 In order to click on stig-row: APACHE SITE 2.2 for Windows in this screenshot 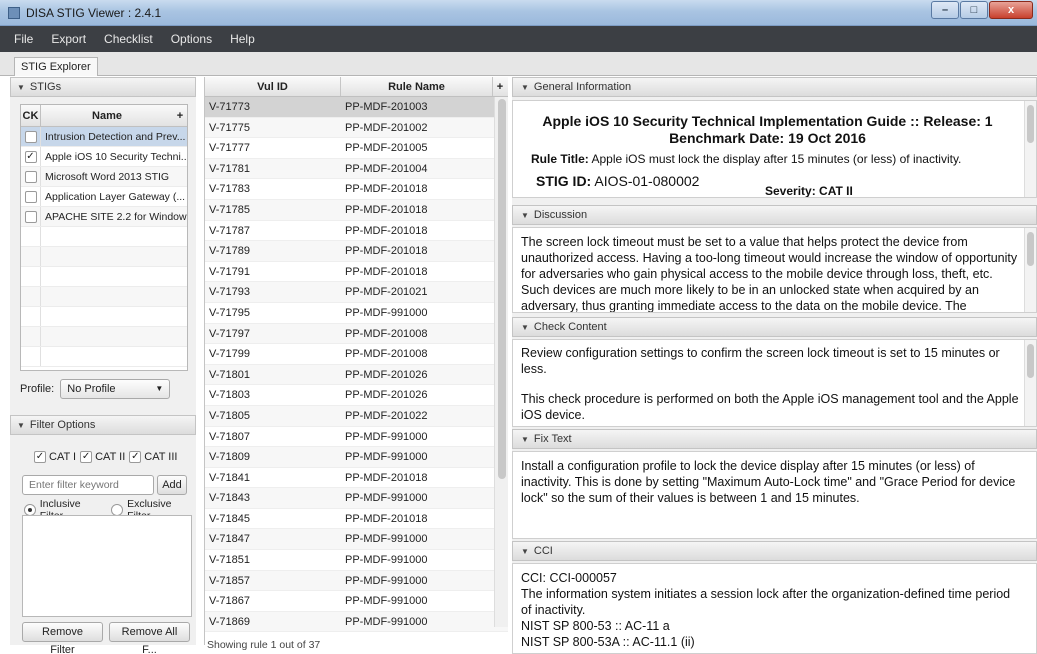, I will do `click(104, 217)`.